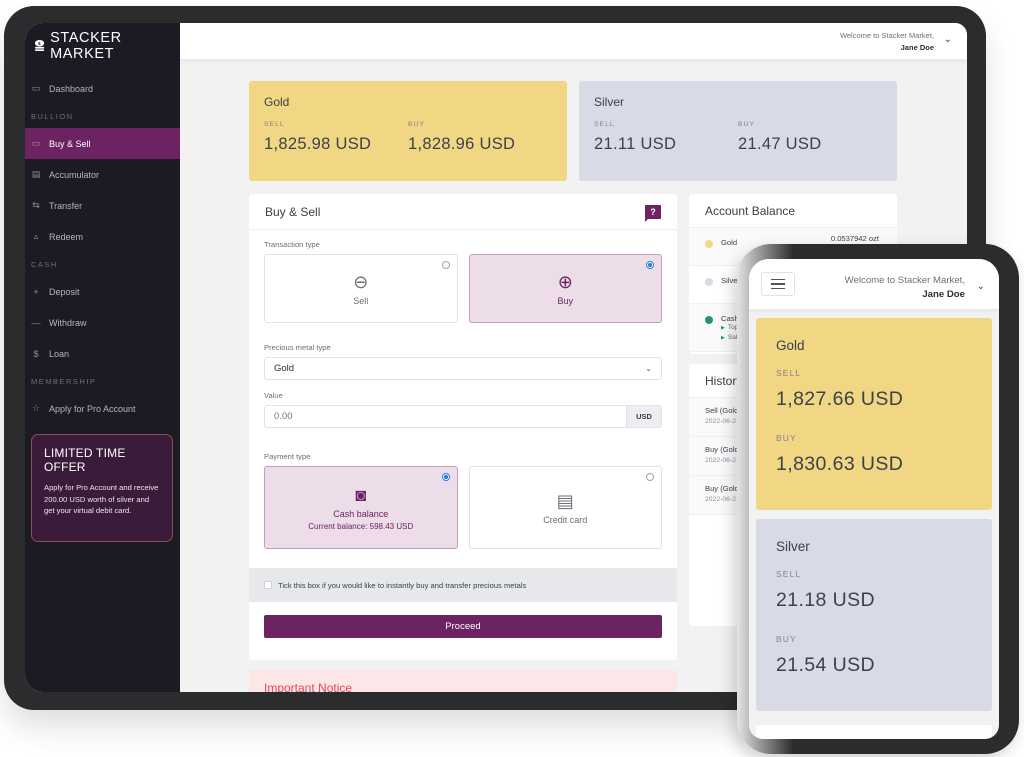 The image size is (1024, 757). I want to click on gold-sell-price: 1,825.98 USD, so click(318, 144).